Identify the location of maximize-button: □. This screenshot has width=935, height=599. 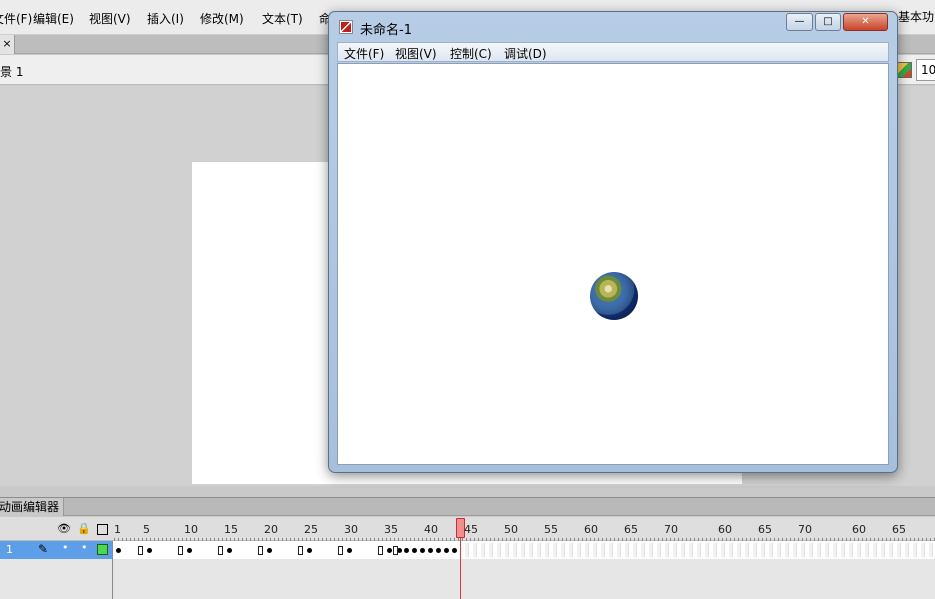
(828, 22).